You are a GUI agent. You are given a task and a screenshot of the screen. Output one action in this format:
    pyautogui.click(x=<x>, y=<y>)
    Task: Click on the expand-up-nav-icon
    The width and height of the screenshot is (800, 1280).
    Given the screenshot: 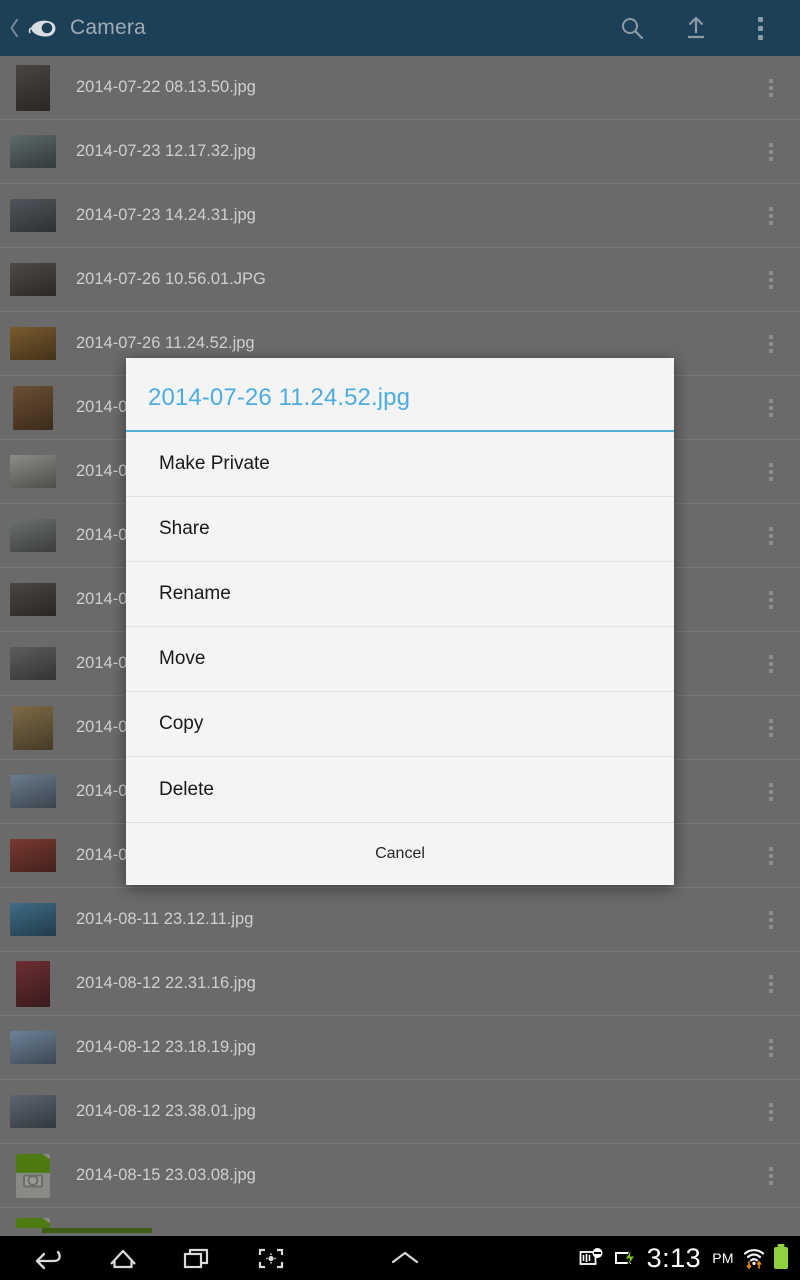 What is the action you would take?
    pyautogui.click(x=405, y=1258)
    